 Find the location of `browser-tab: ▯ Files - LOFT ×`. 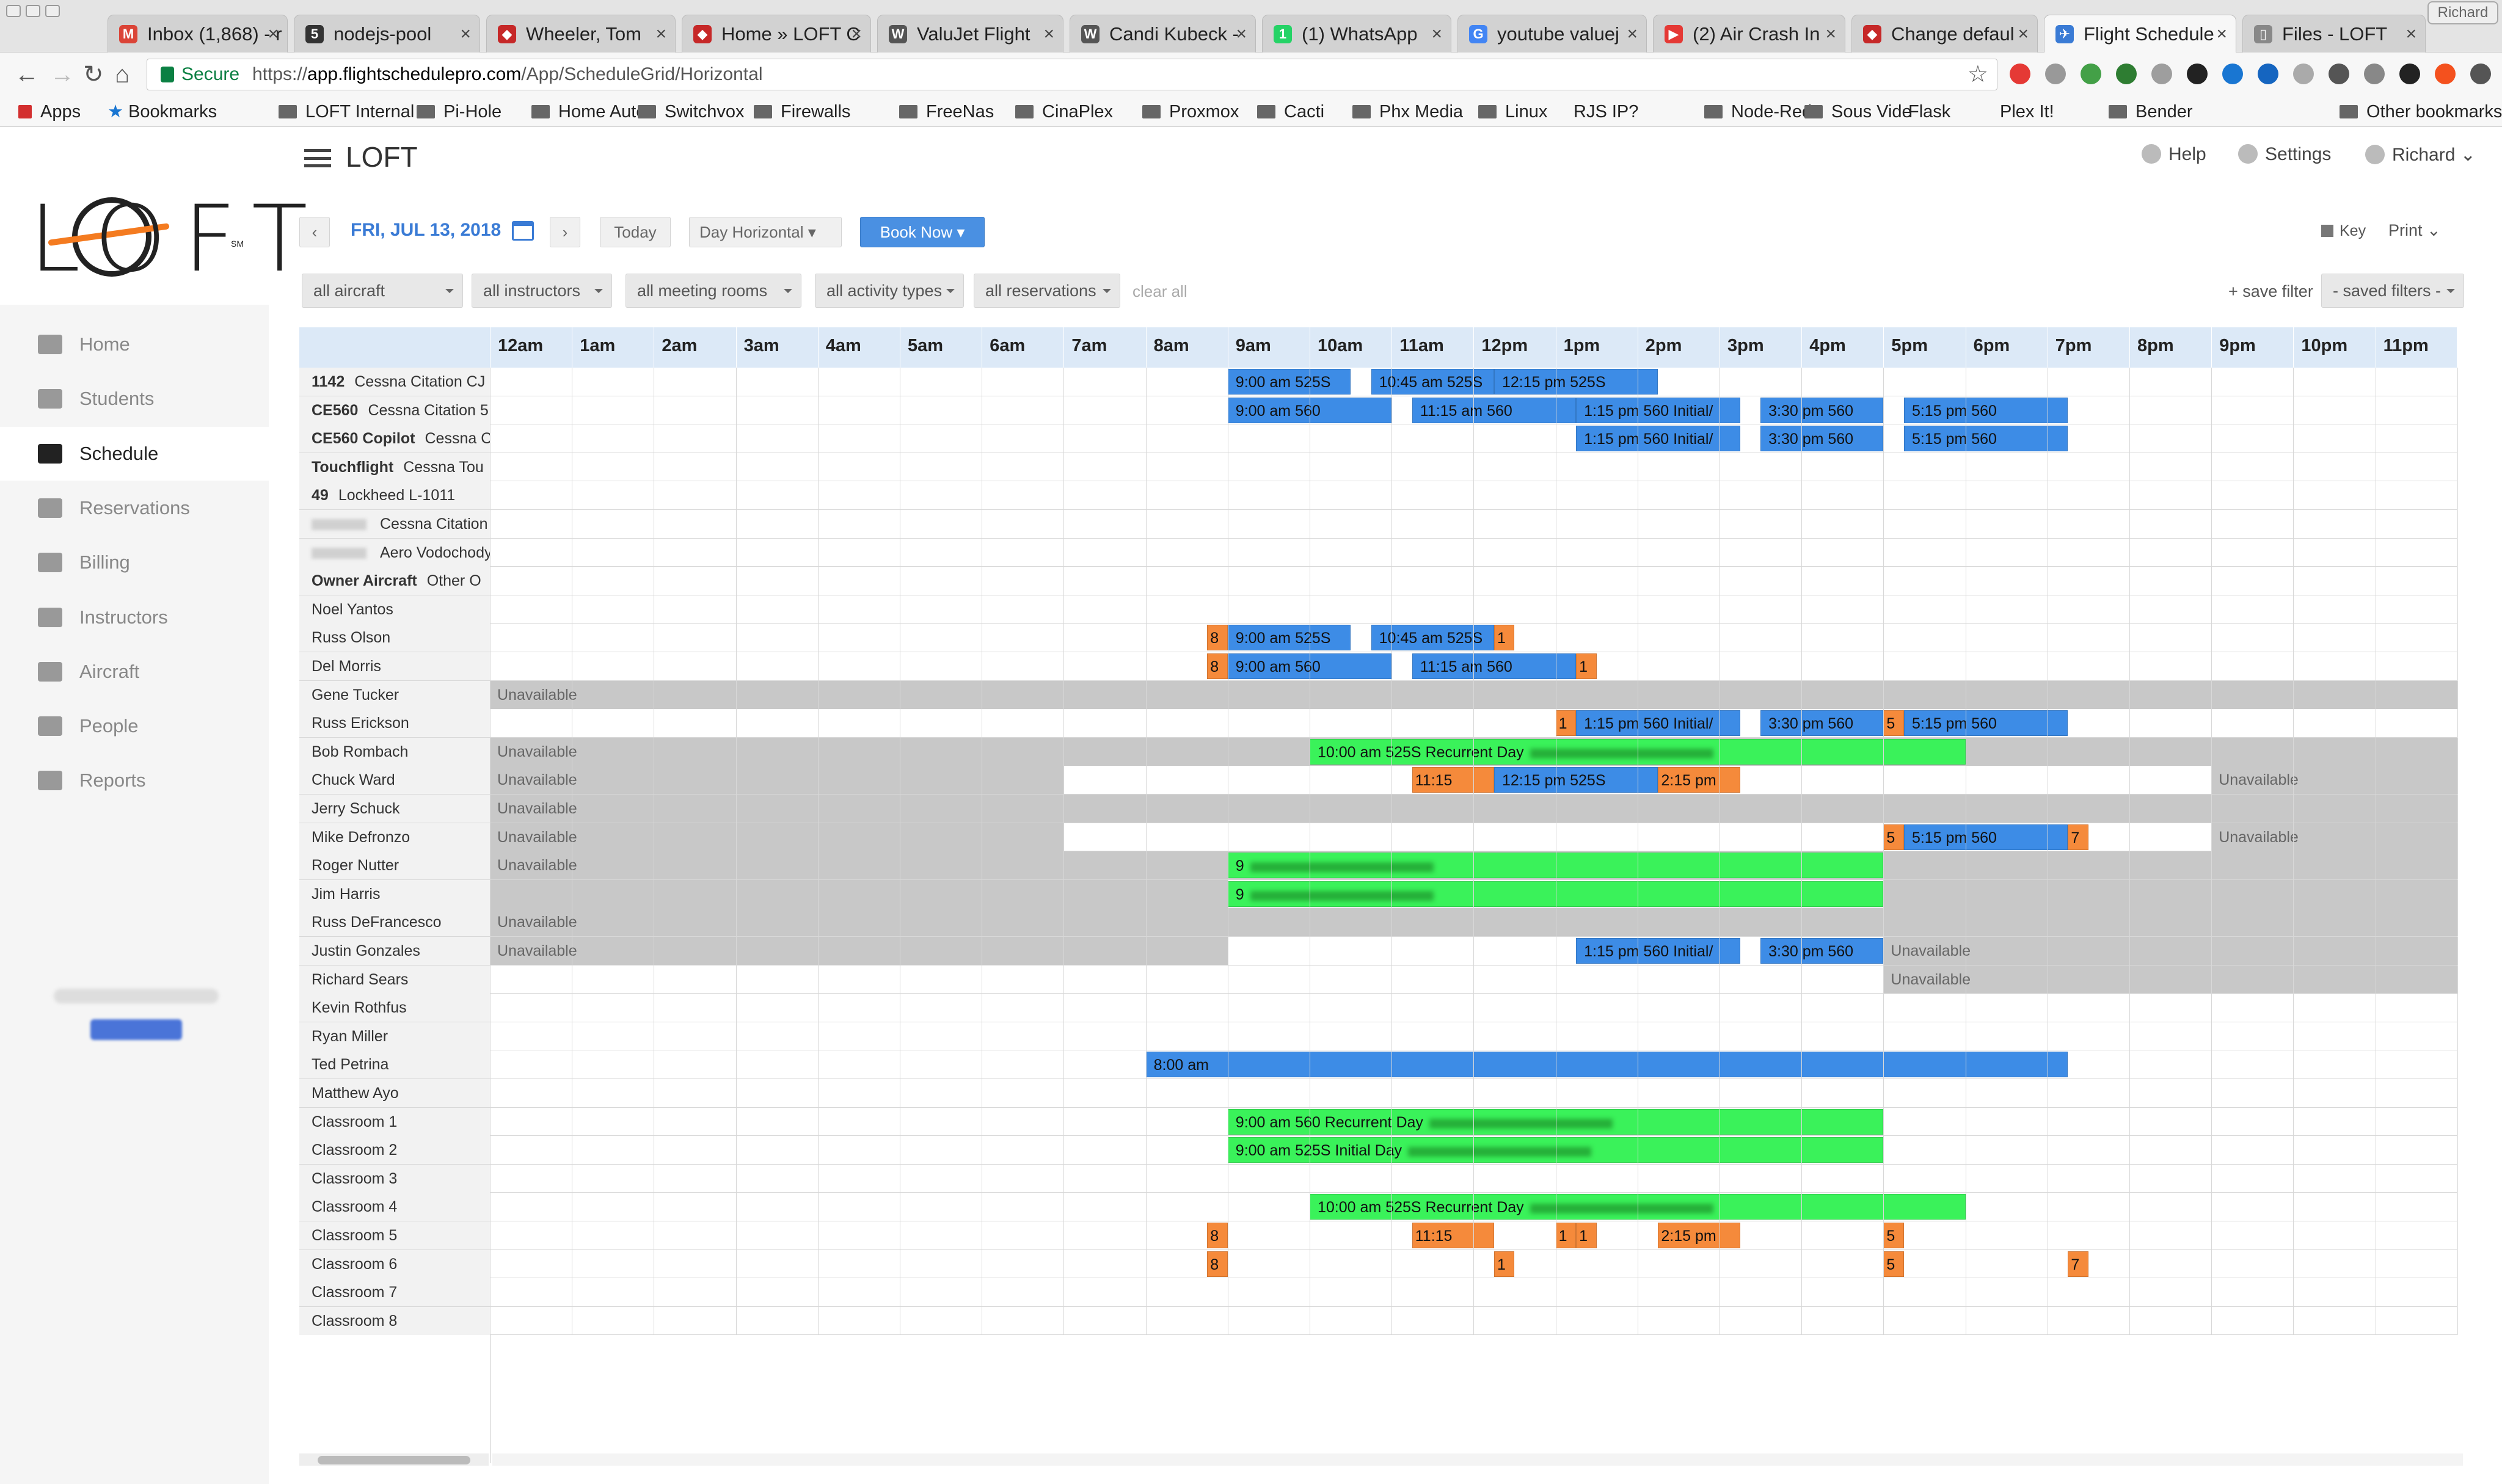

browser-tab: ▯ Files - LOFT × is located at coordinates (2334, 34).